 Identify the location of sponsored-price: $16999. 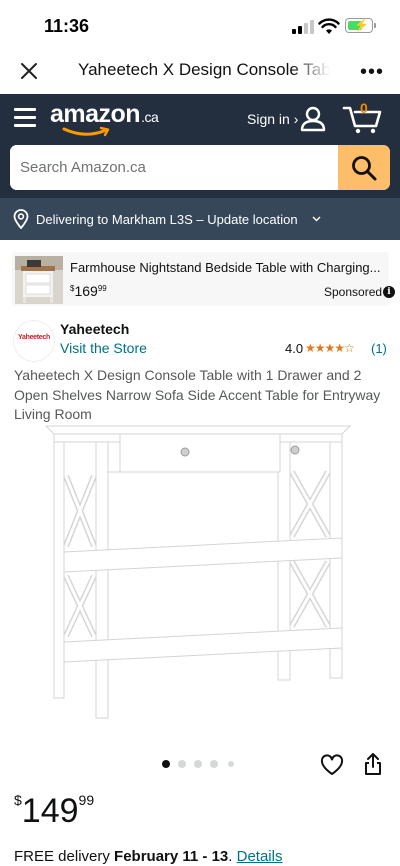
(88, 291).